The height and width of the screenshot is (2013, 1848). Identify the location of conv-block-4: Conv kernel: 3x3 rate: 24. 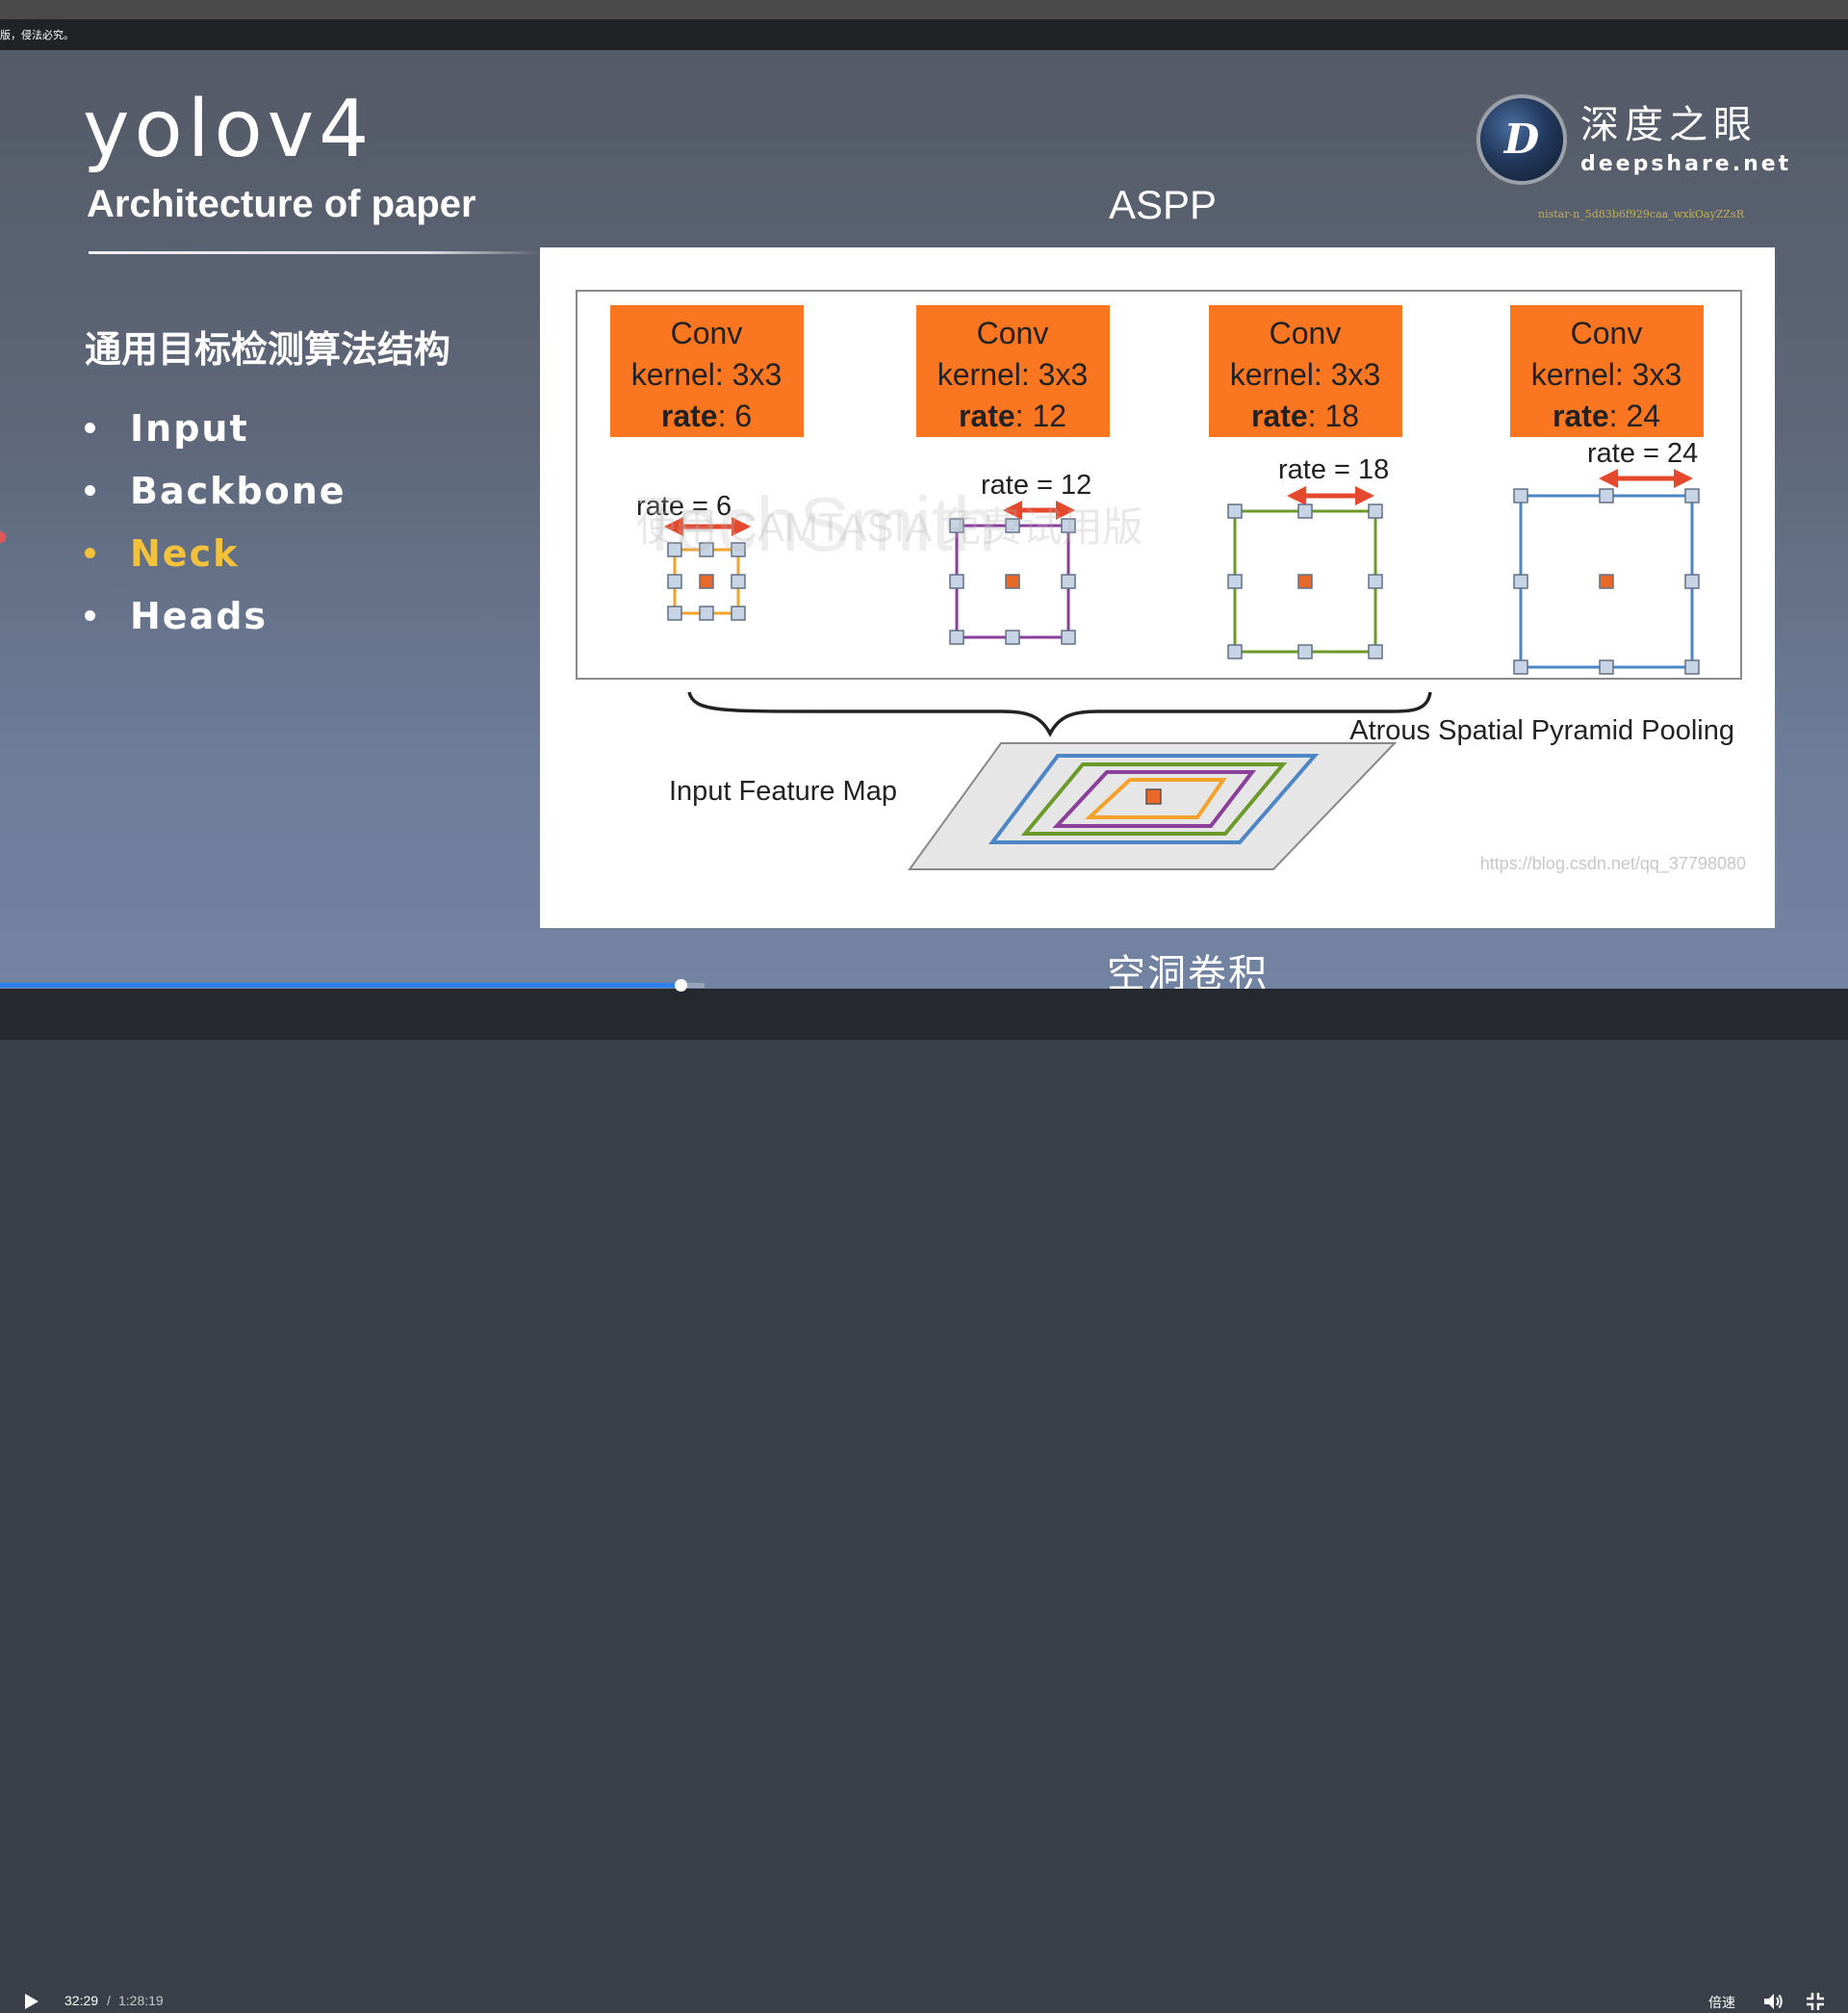
(1607, 371).